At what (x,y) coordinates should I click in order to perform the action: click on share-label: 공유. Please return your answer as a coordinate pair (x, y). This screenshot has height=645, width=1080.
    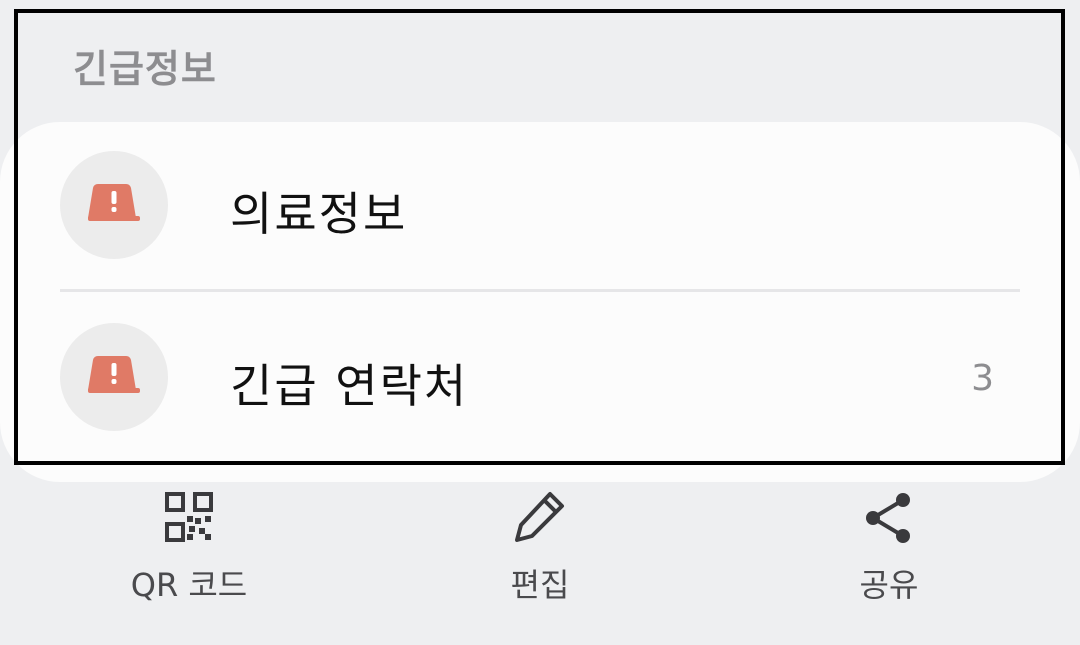
    Looking at the image, I should click on (889, 585).